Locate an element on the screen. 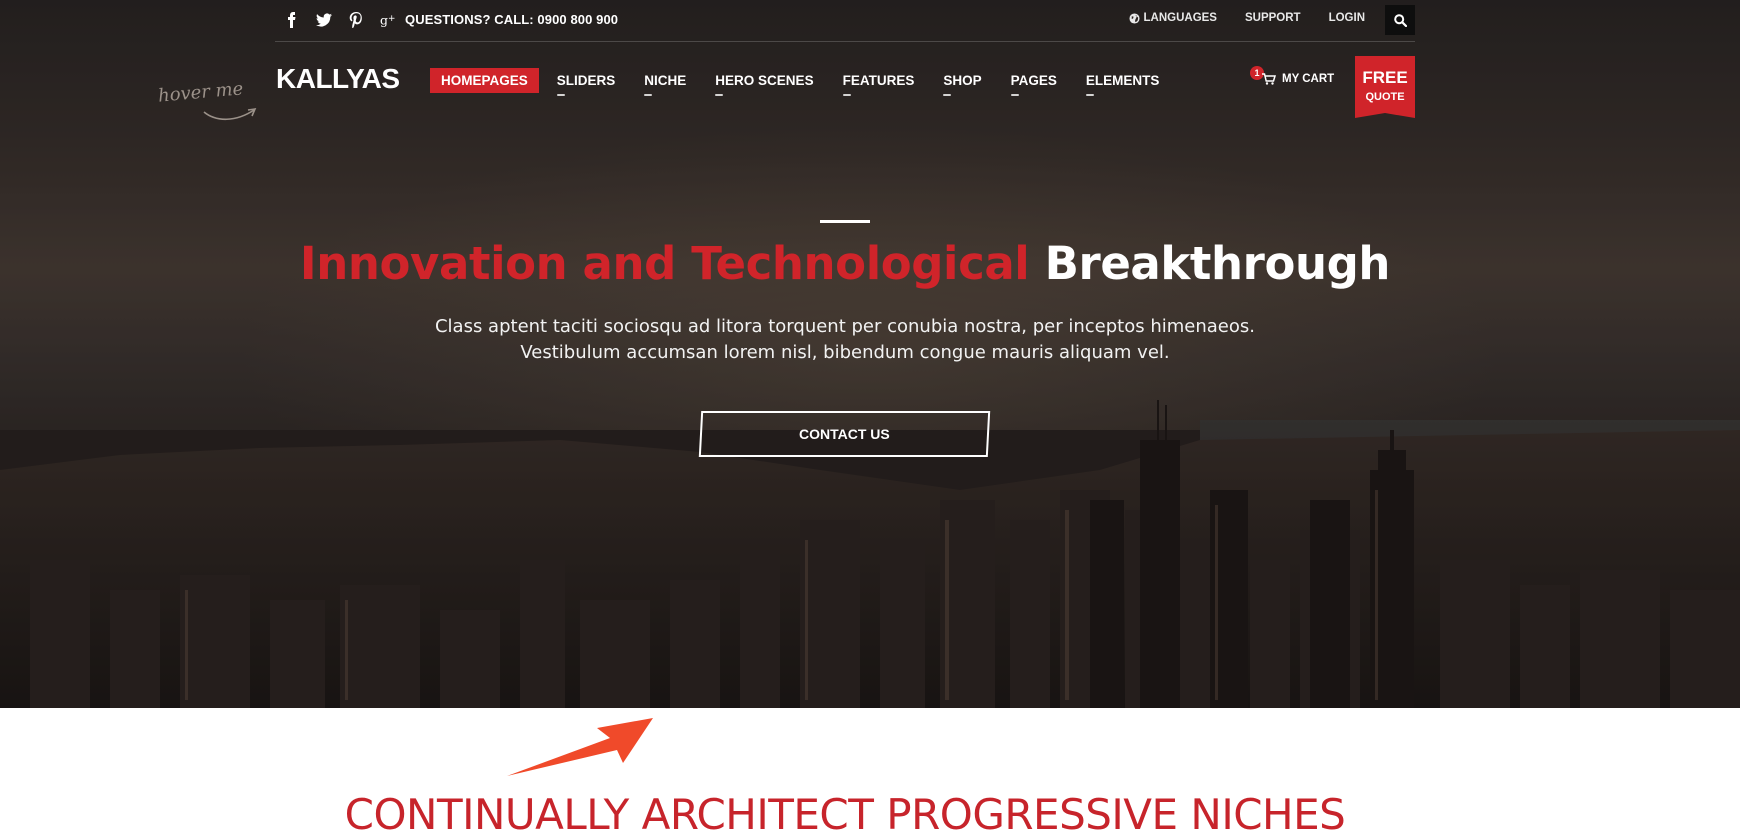 The image size is (1740, 839). contact-us-button: CONTACT US is located at coordinates (844, 434).